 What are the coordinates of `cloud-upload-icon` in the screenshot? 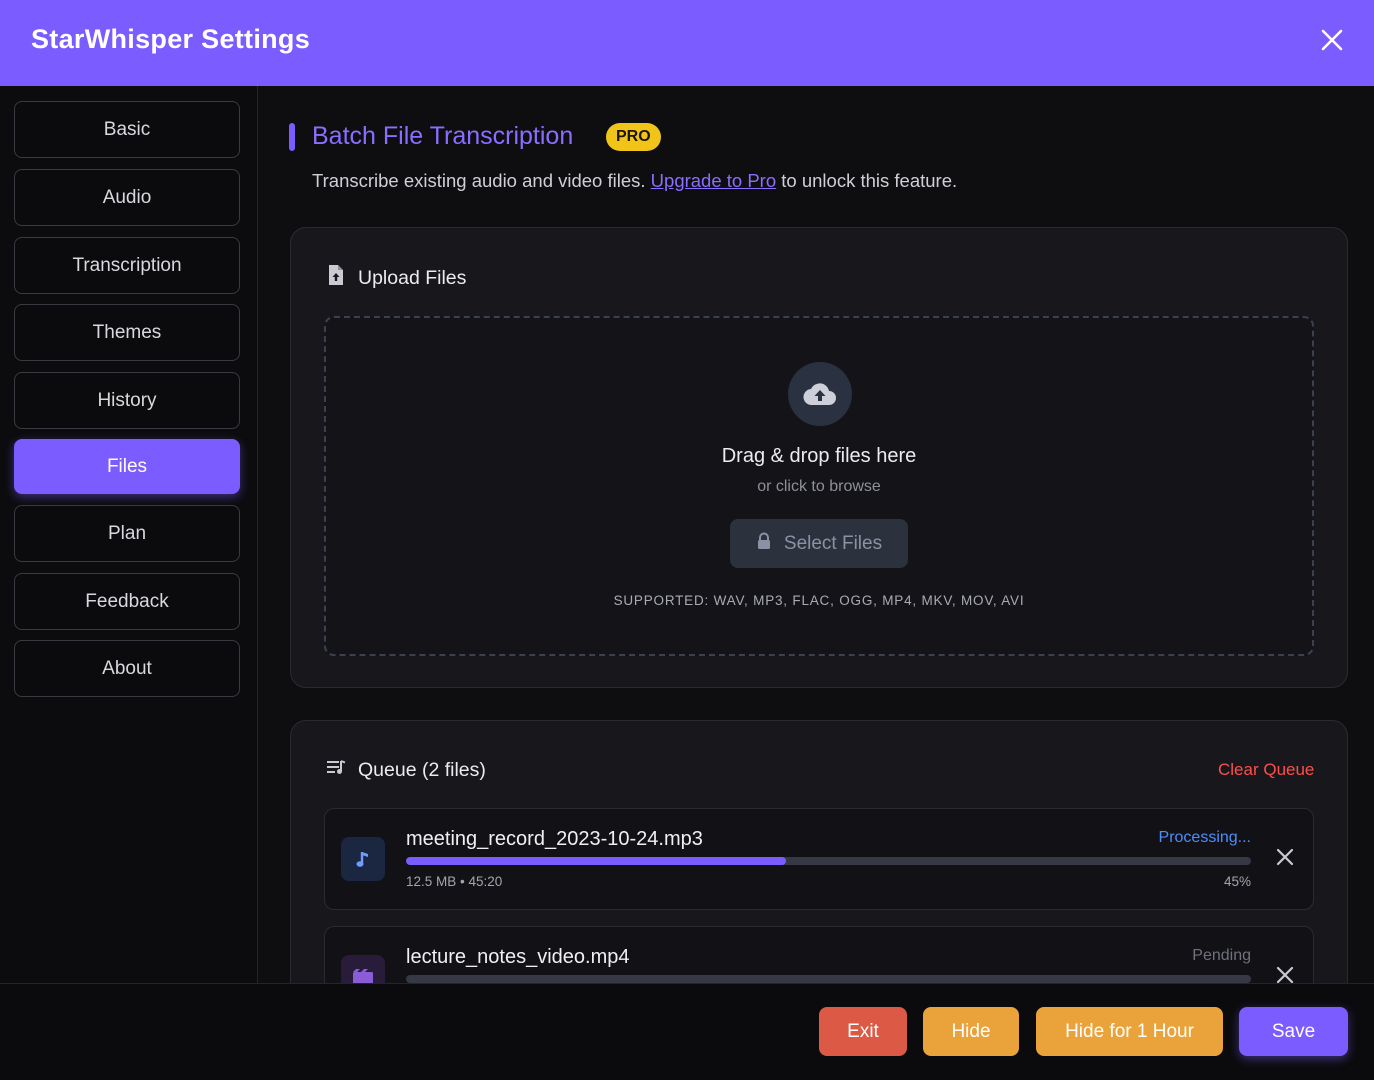 It's located at (820, 394).